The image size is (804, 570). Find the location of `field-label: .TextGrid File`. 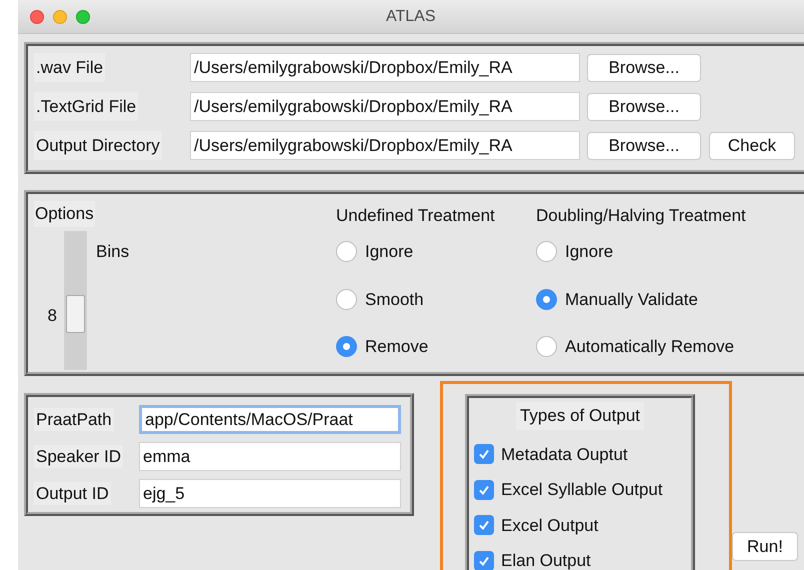

field-label: .TextGrid File is located at coordinates (86, 107).